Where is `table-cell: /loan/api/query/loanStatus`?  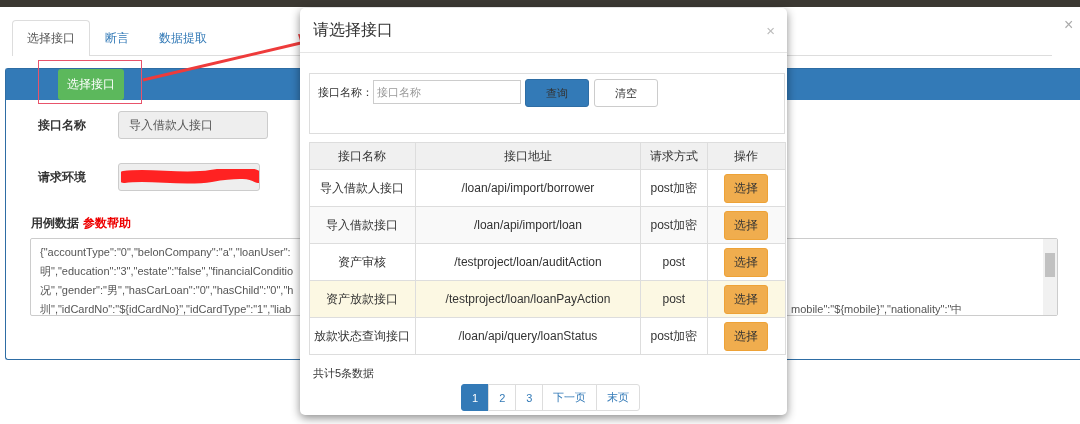
table-cell: /loan/api/query/loanStatus is located at coordinates (528, 336).